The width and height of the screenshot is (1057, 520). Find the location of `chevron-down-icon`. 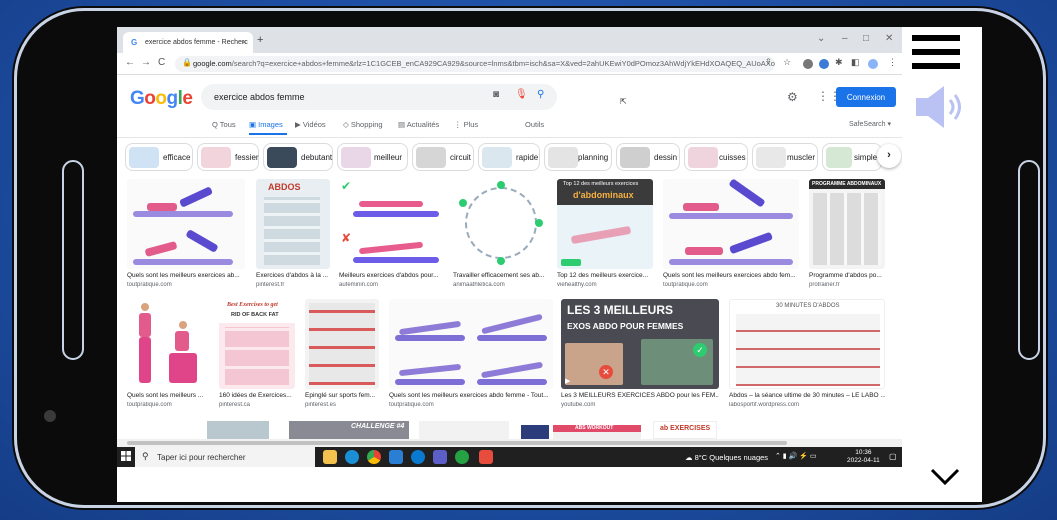

chevron-down-icon is located at coordinates (945, 482).